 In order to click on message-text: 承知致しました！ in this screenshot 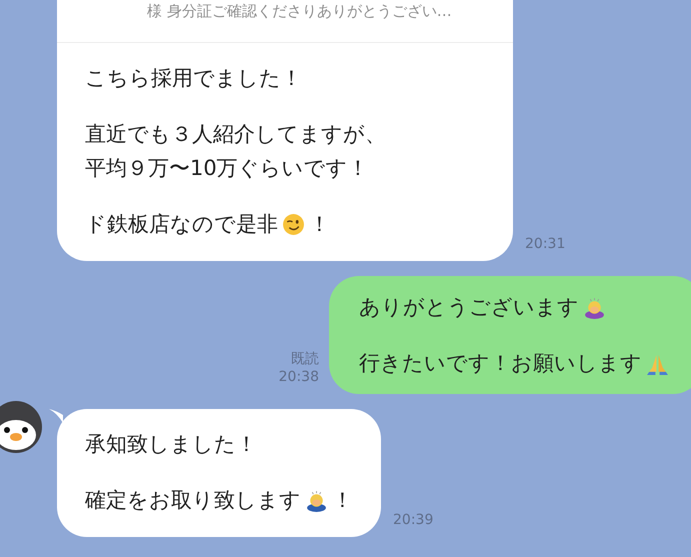, I will do `click(171, 444)`.